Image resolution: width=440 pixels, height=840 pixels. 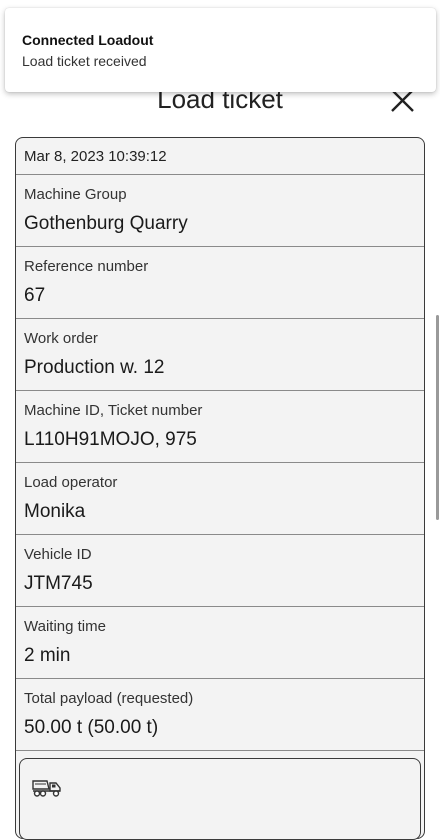 I want to click on field-label: Waiting time, so click(x=65, y=626).